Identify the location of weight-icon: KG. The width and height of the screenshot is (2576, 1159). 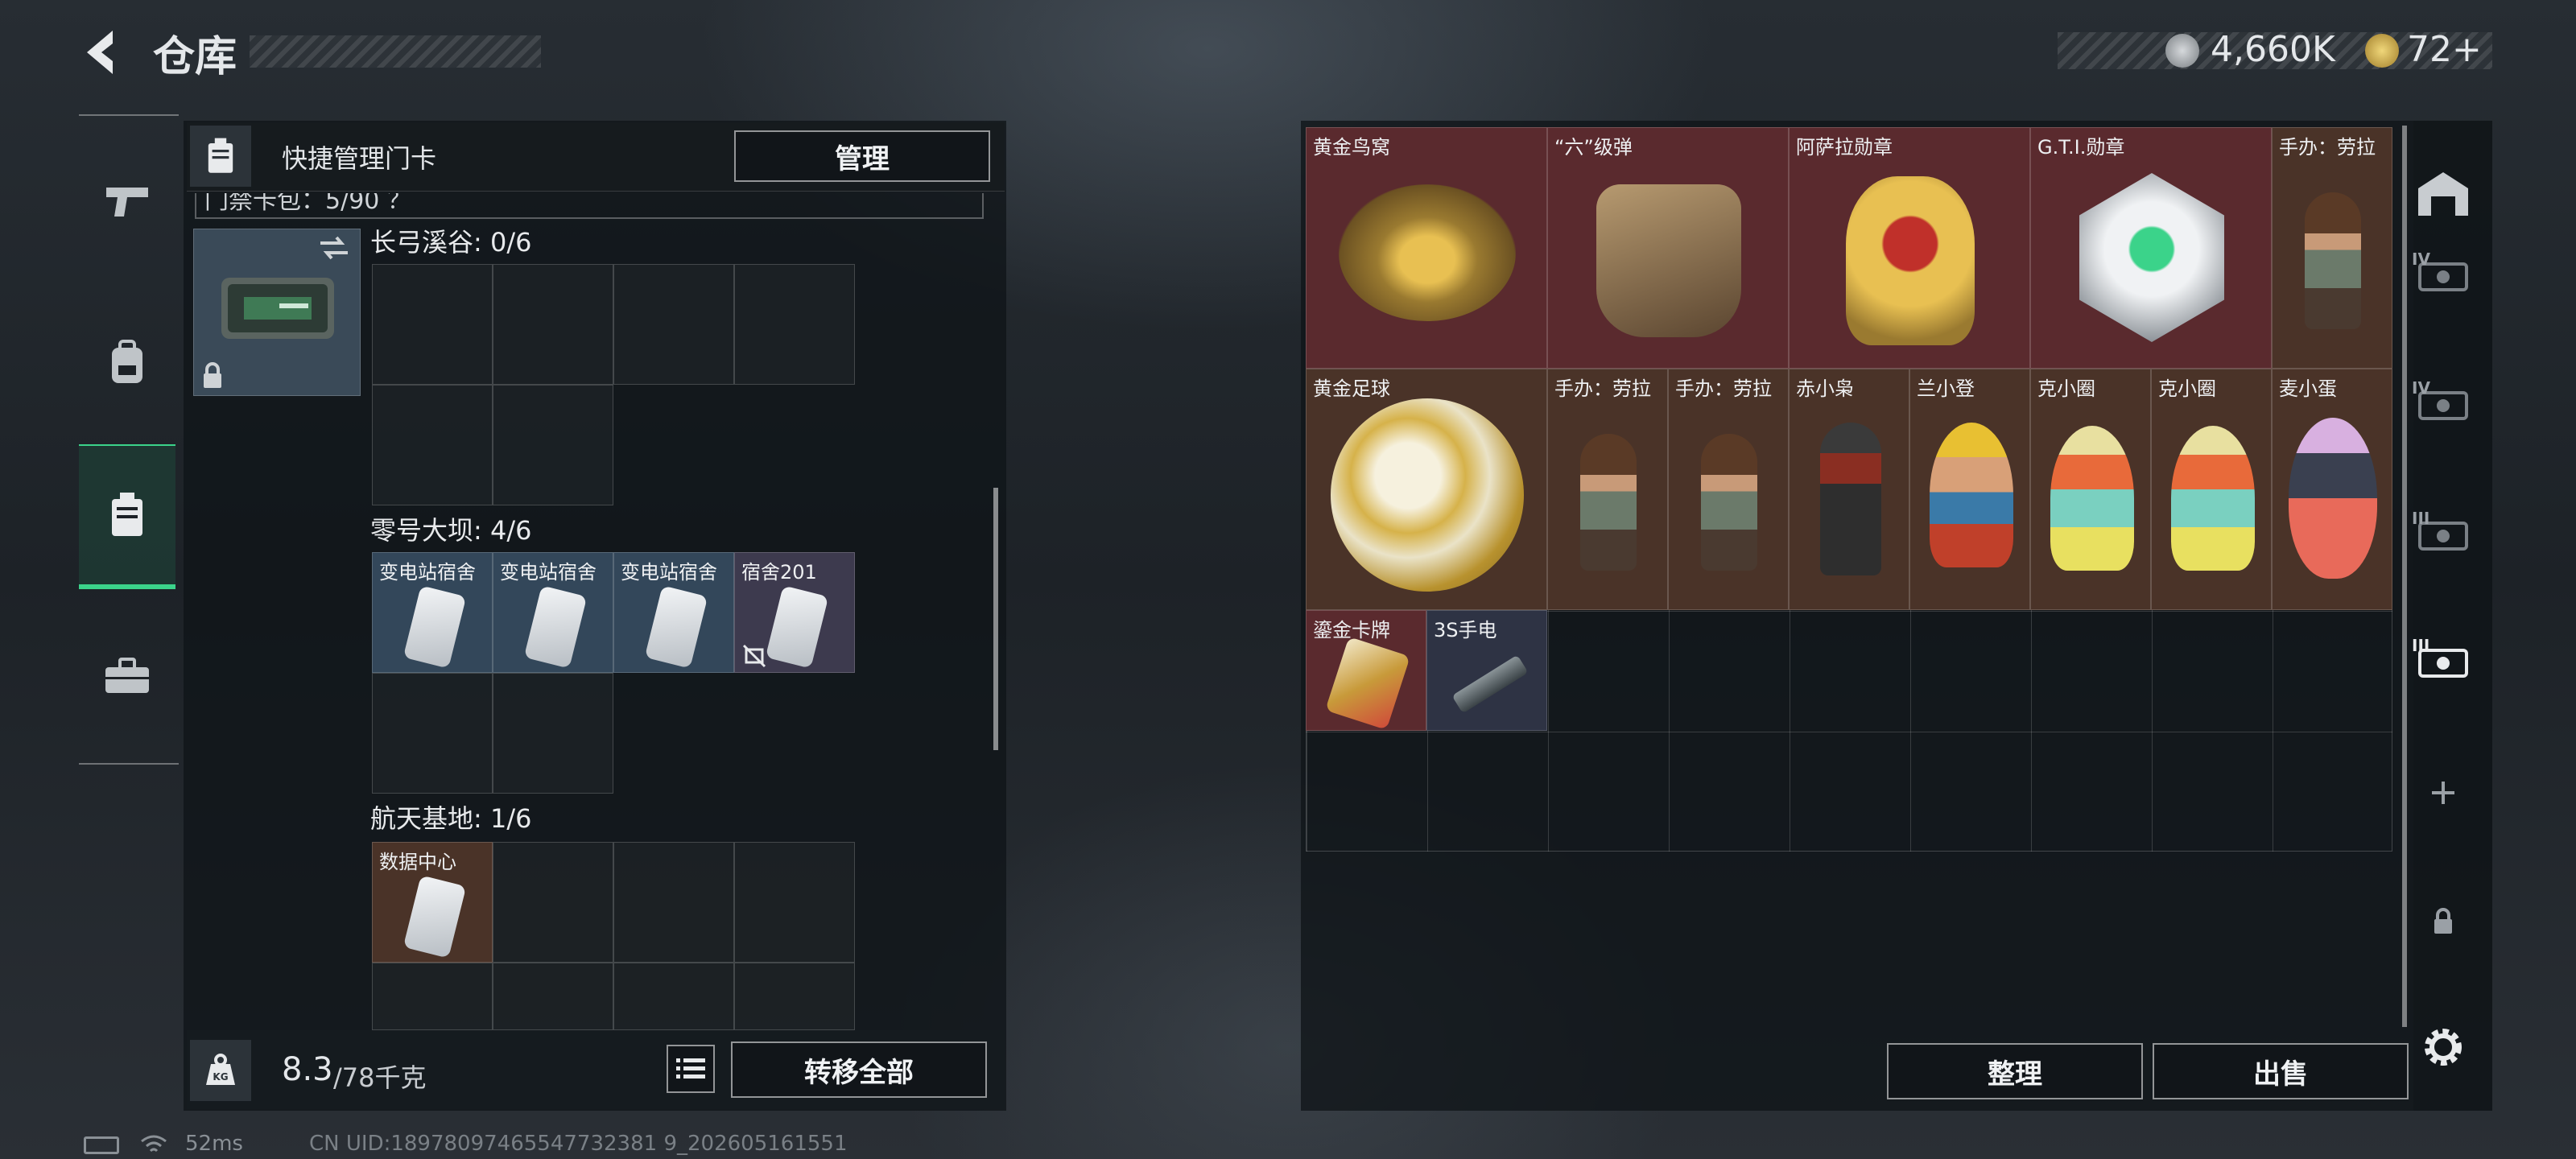
(221, 1069).